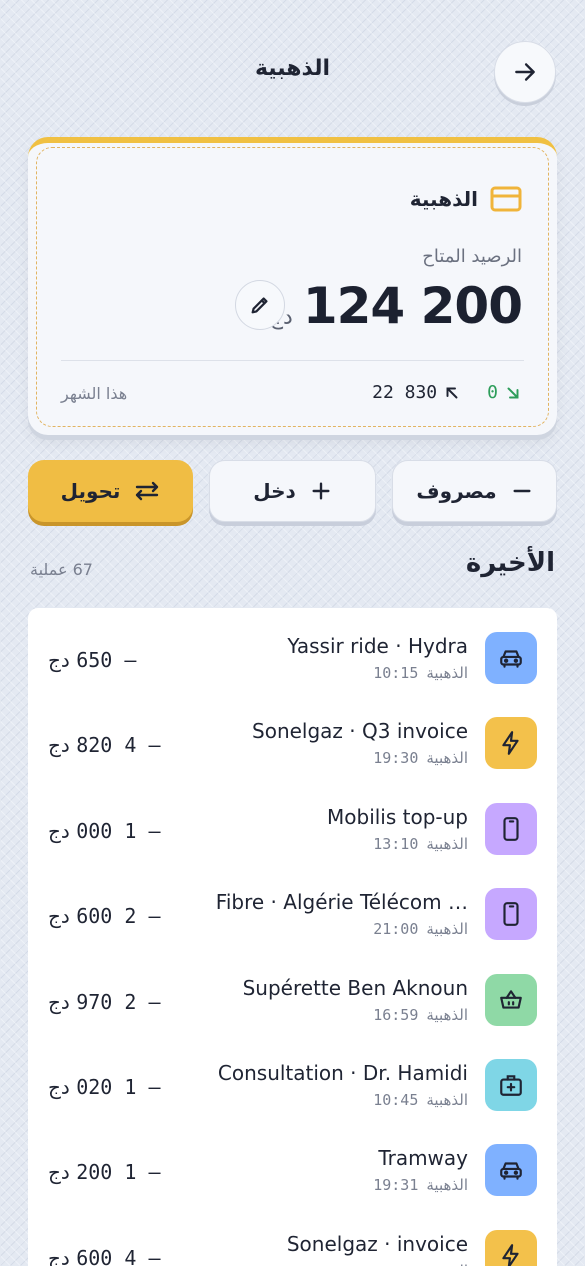  Describe the element at coordinates (292, 360) in the screenshot. I see `card-divider` at that location.